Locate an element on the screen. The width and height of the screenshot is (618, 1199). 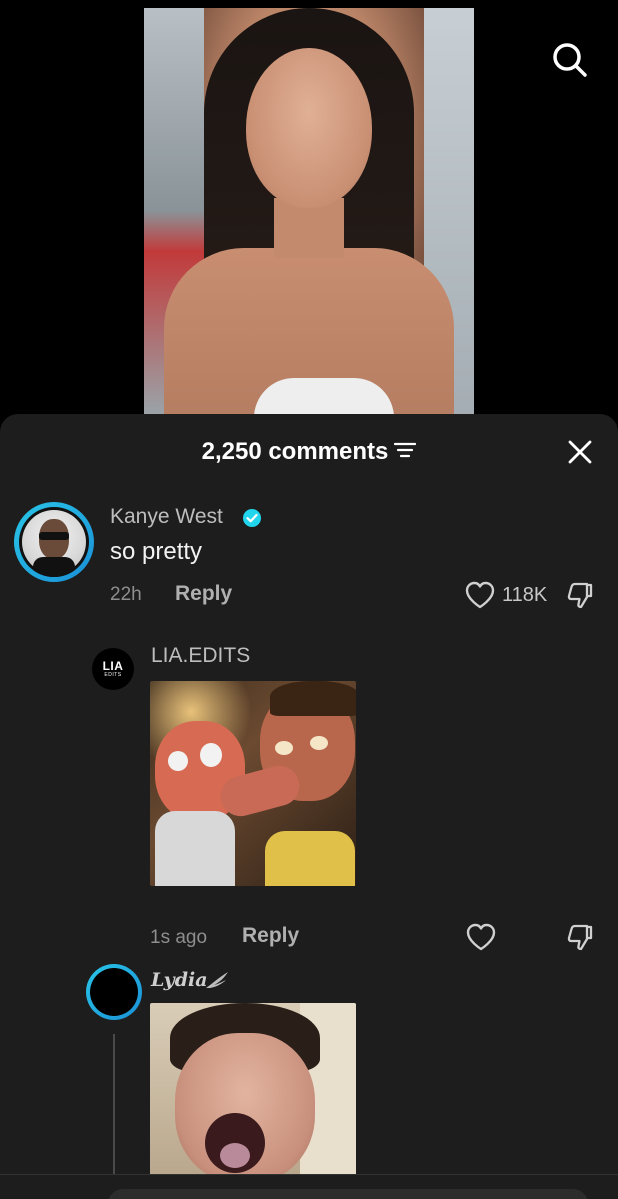
like-count: 118K is located at coordinates (525, 595).